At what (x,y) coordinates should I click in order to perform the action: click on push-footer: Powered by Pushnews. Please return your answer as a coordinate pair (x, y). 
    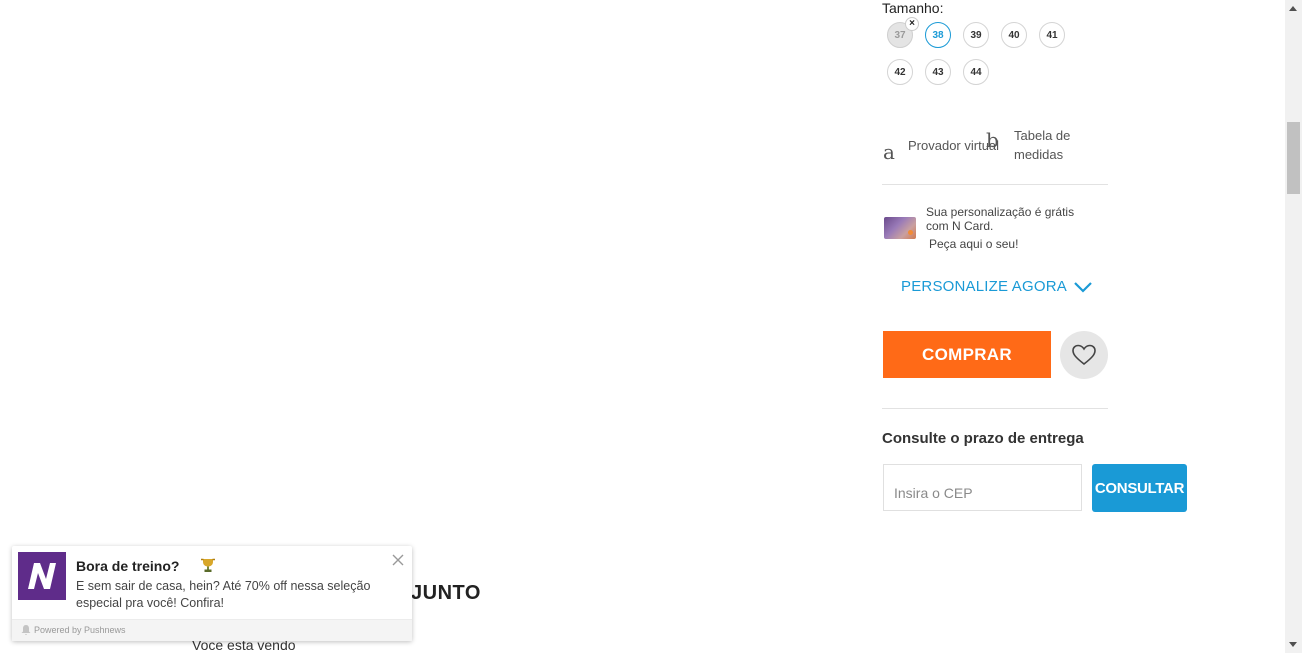
    Looking at the image, I should click on (212, 630).